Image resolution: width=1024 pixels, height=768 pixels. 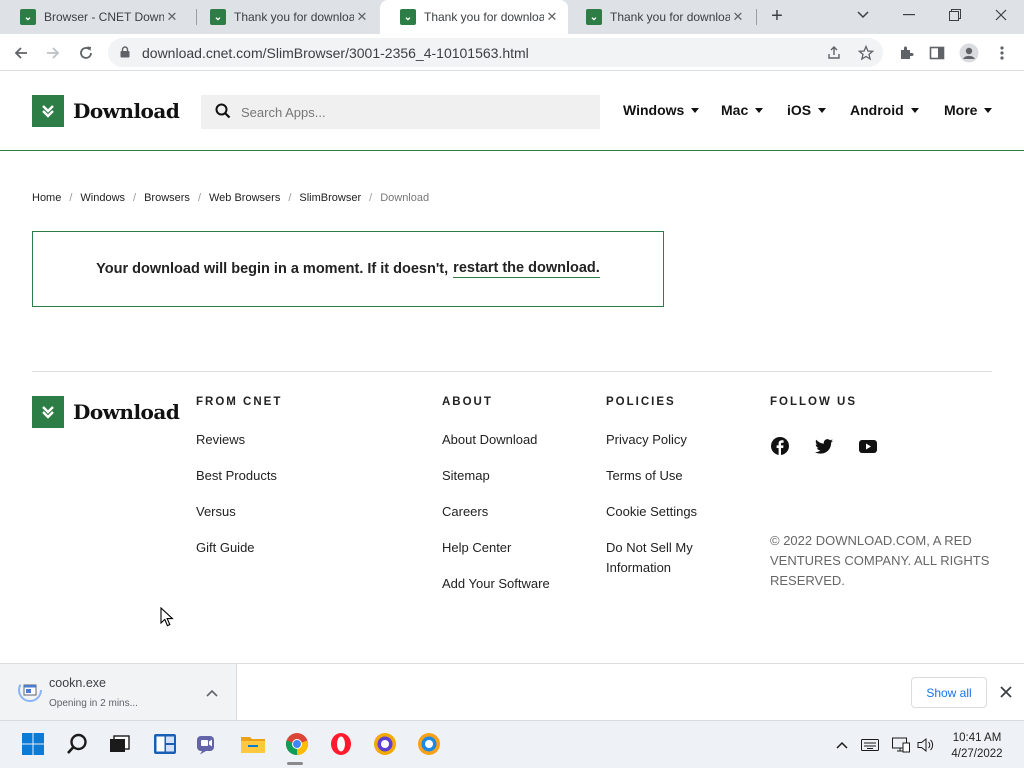 I want to click on minimize-button, so click(x=909, y=15).